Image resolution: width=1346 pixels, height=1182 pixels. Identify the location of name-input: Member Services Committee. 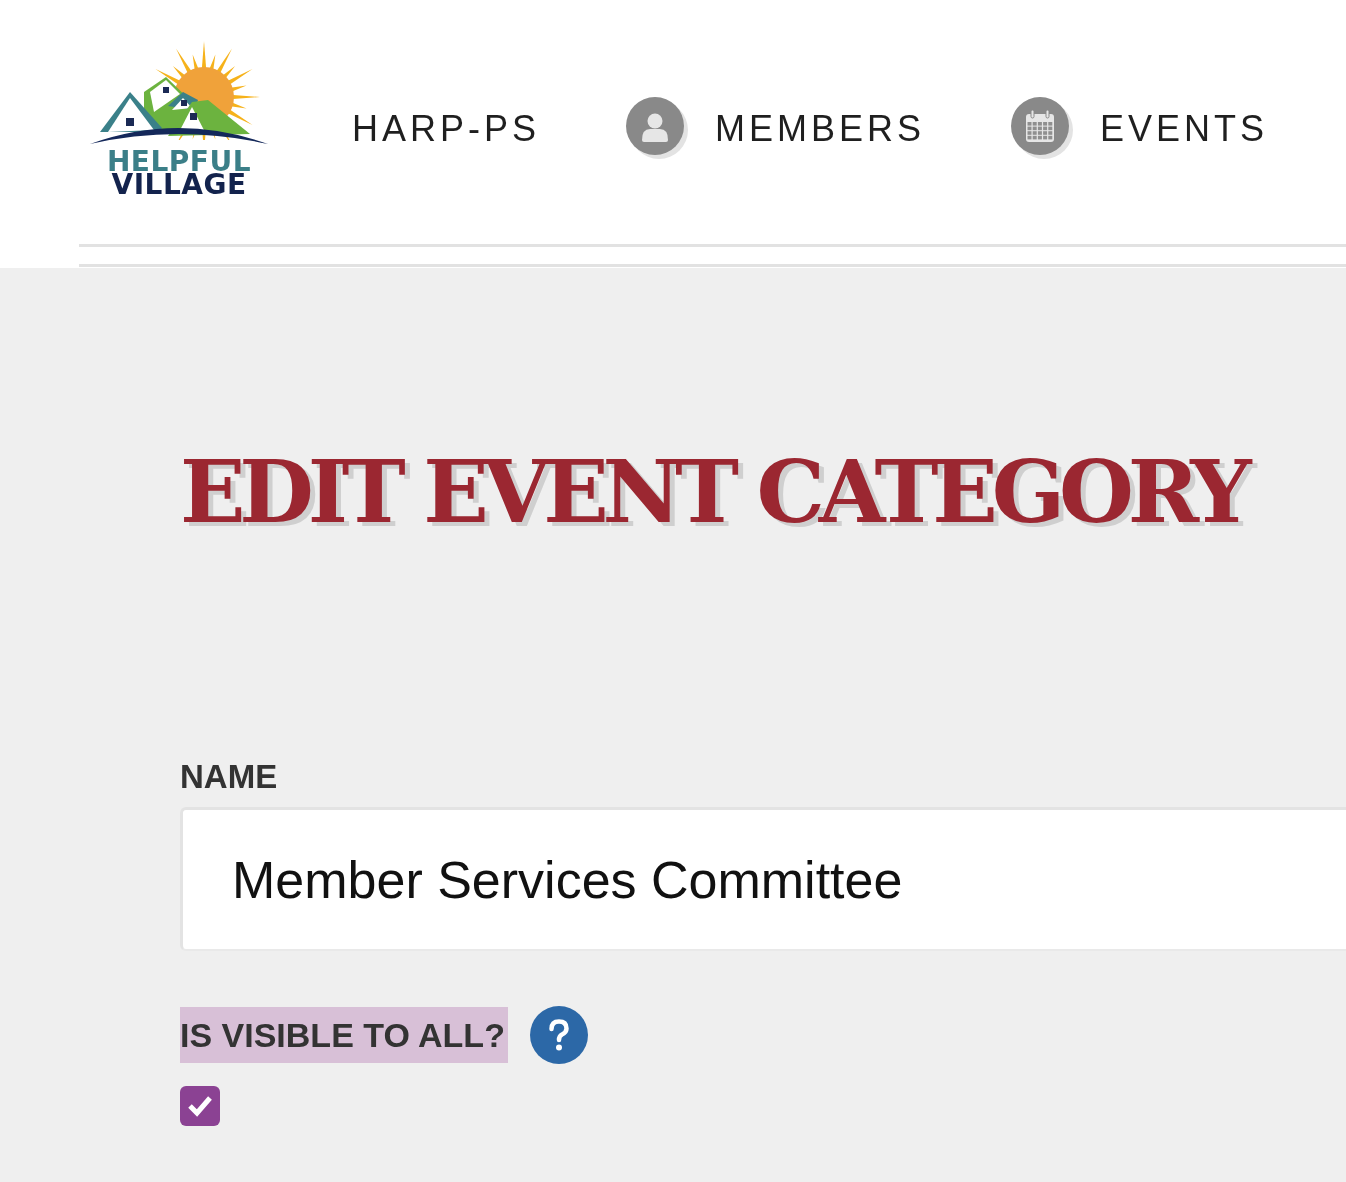
(763, 879).